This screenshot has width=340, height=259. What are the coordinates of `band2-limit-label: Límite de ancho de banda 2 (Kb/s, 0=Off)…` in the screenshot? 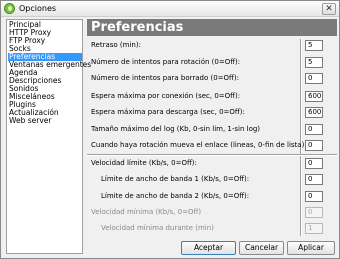 It's located at (175, 196).